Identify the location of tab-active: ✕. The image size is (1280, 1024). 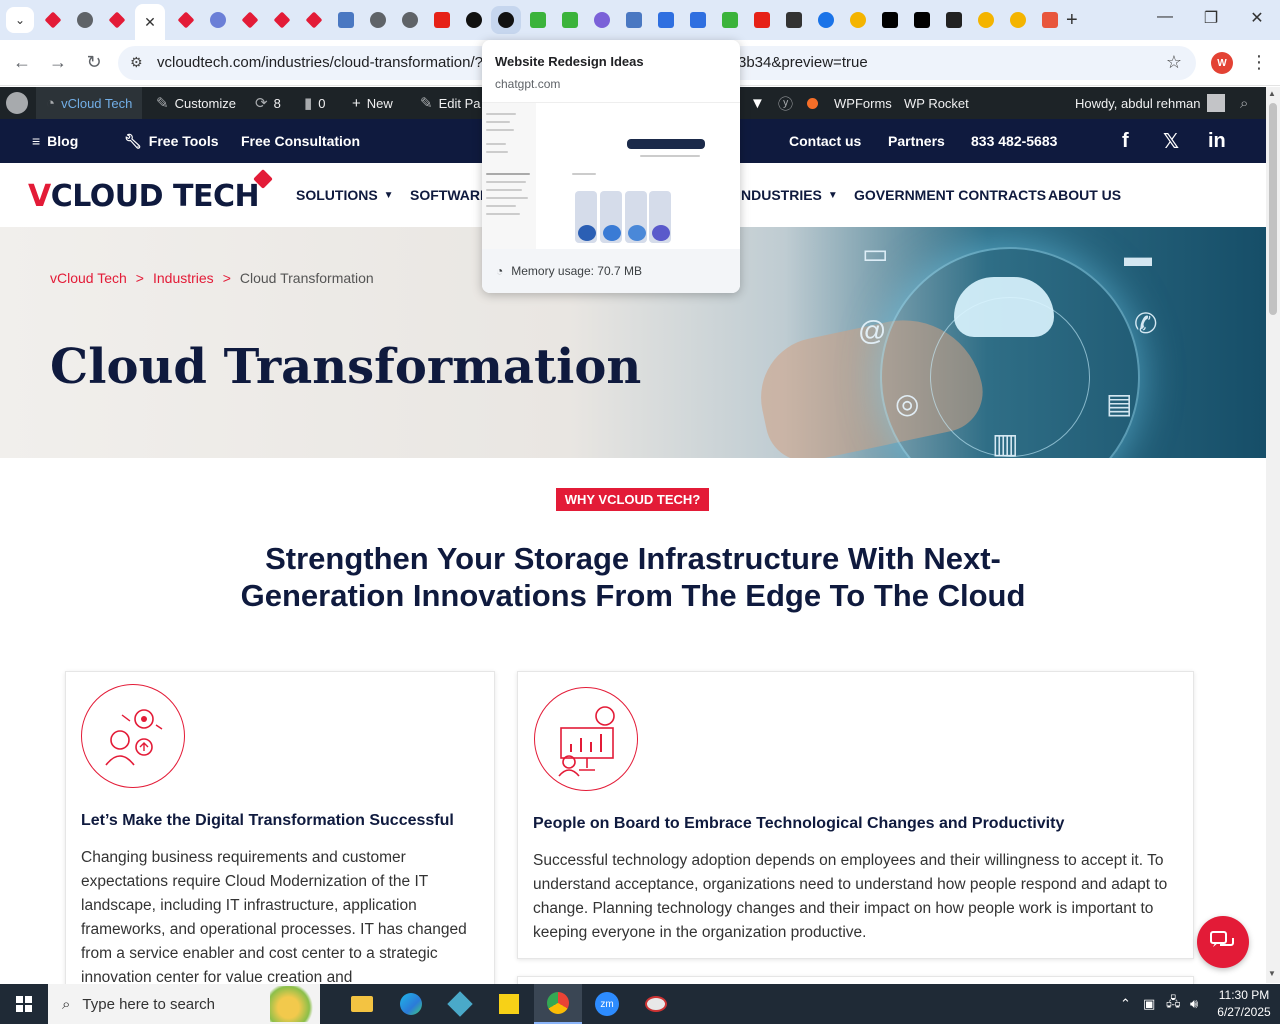
(150, 22).